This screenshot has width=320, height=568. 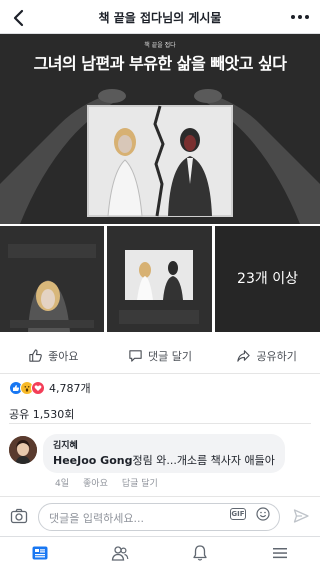 I want to click on friends-icon, so click(x=120, y=553).